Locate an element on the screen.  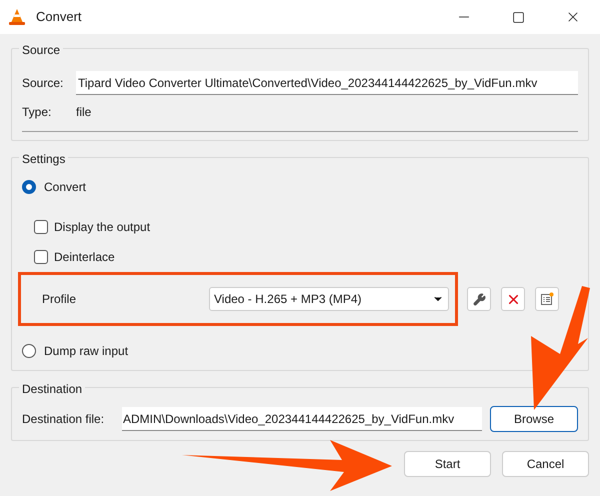
browse-button: Browse is located at coordinates (534, 419).